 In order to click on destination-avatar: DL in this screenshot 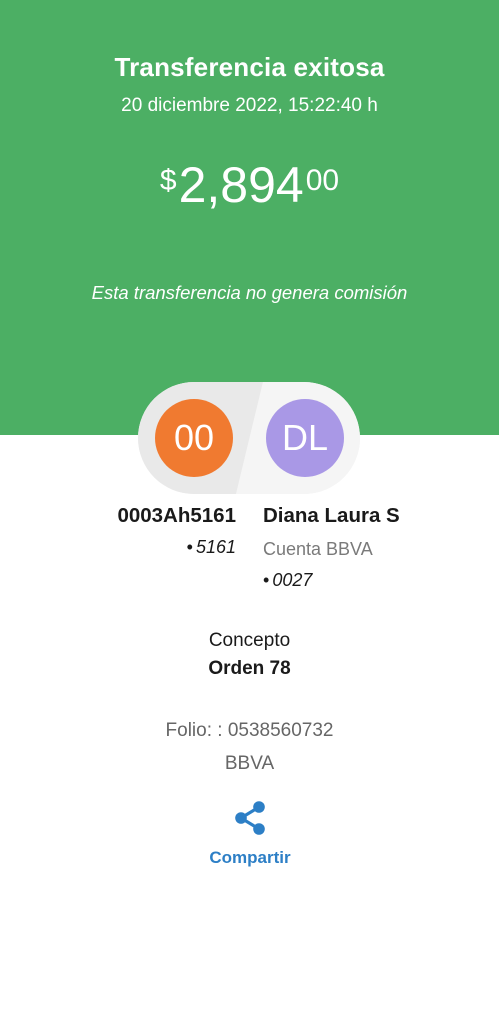, I will do `click(305, 438)`.